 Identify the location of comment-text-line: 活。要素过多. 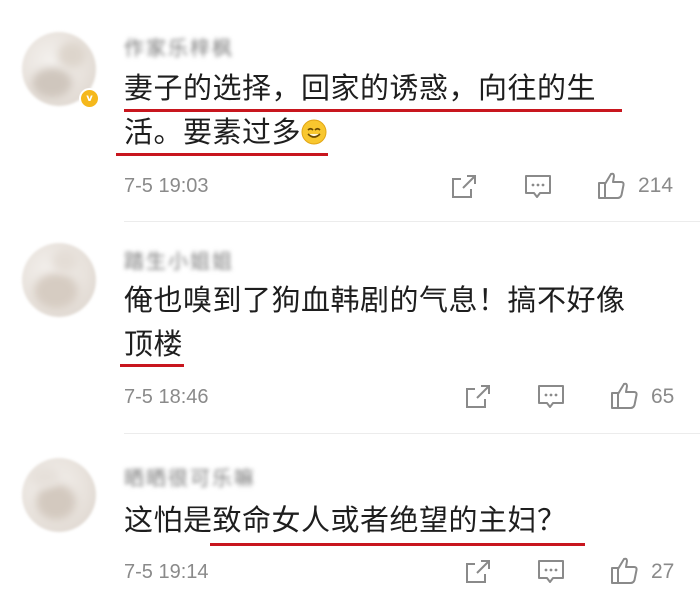
(384, 132).